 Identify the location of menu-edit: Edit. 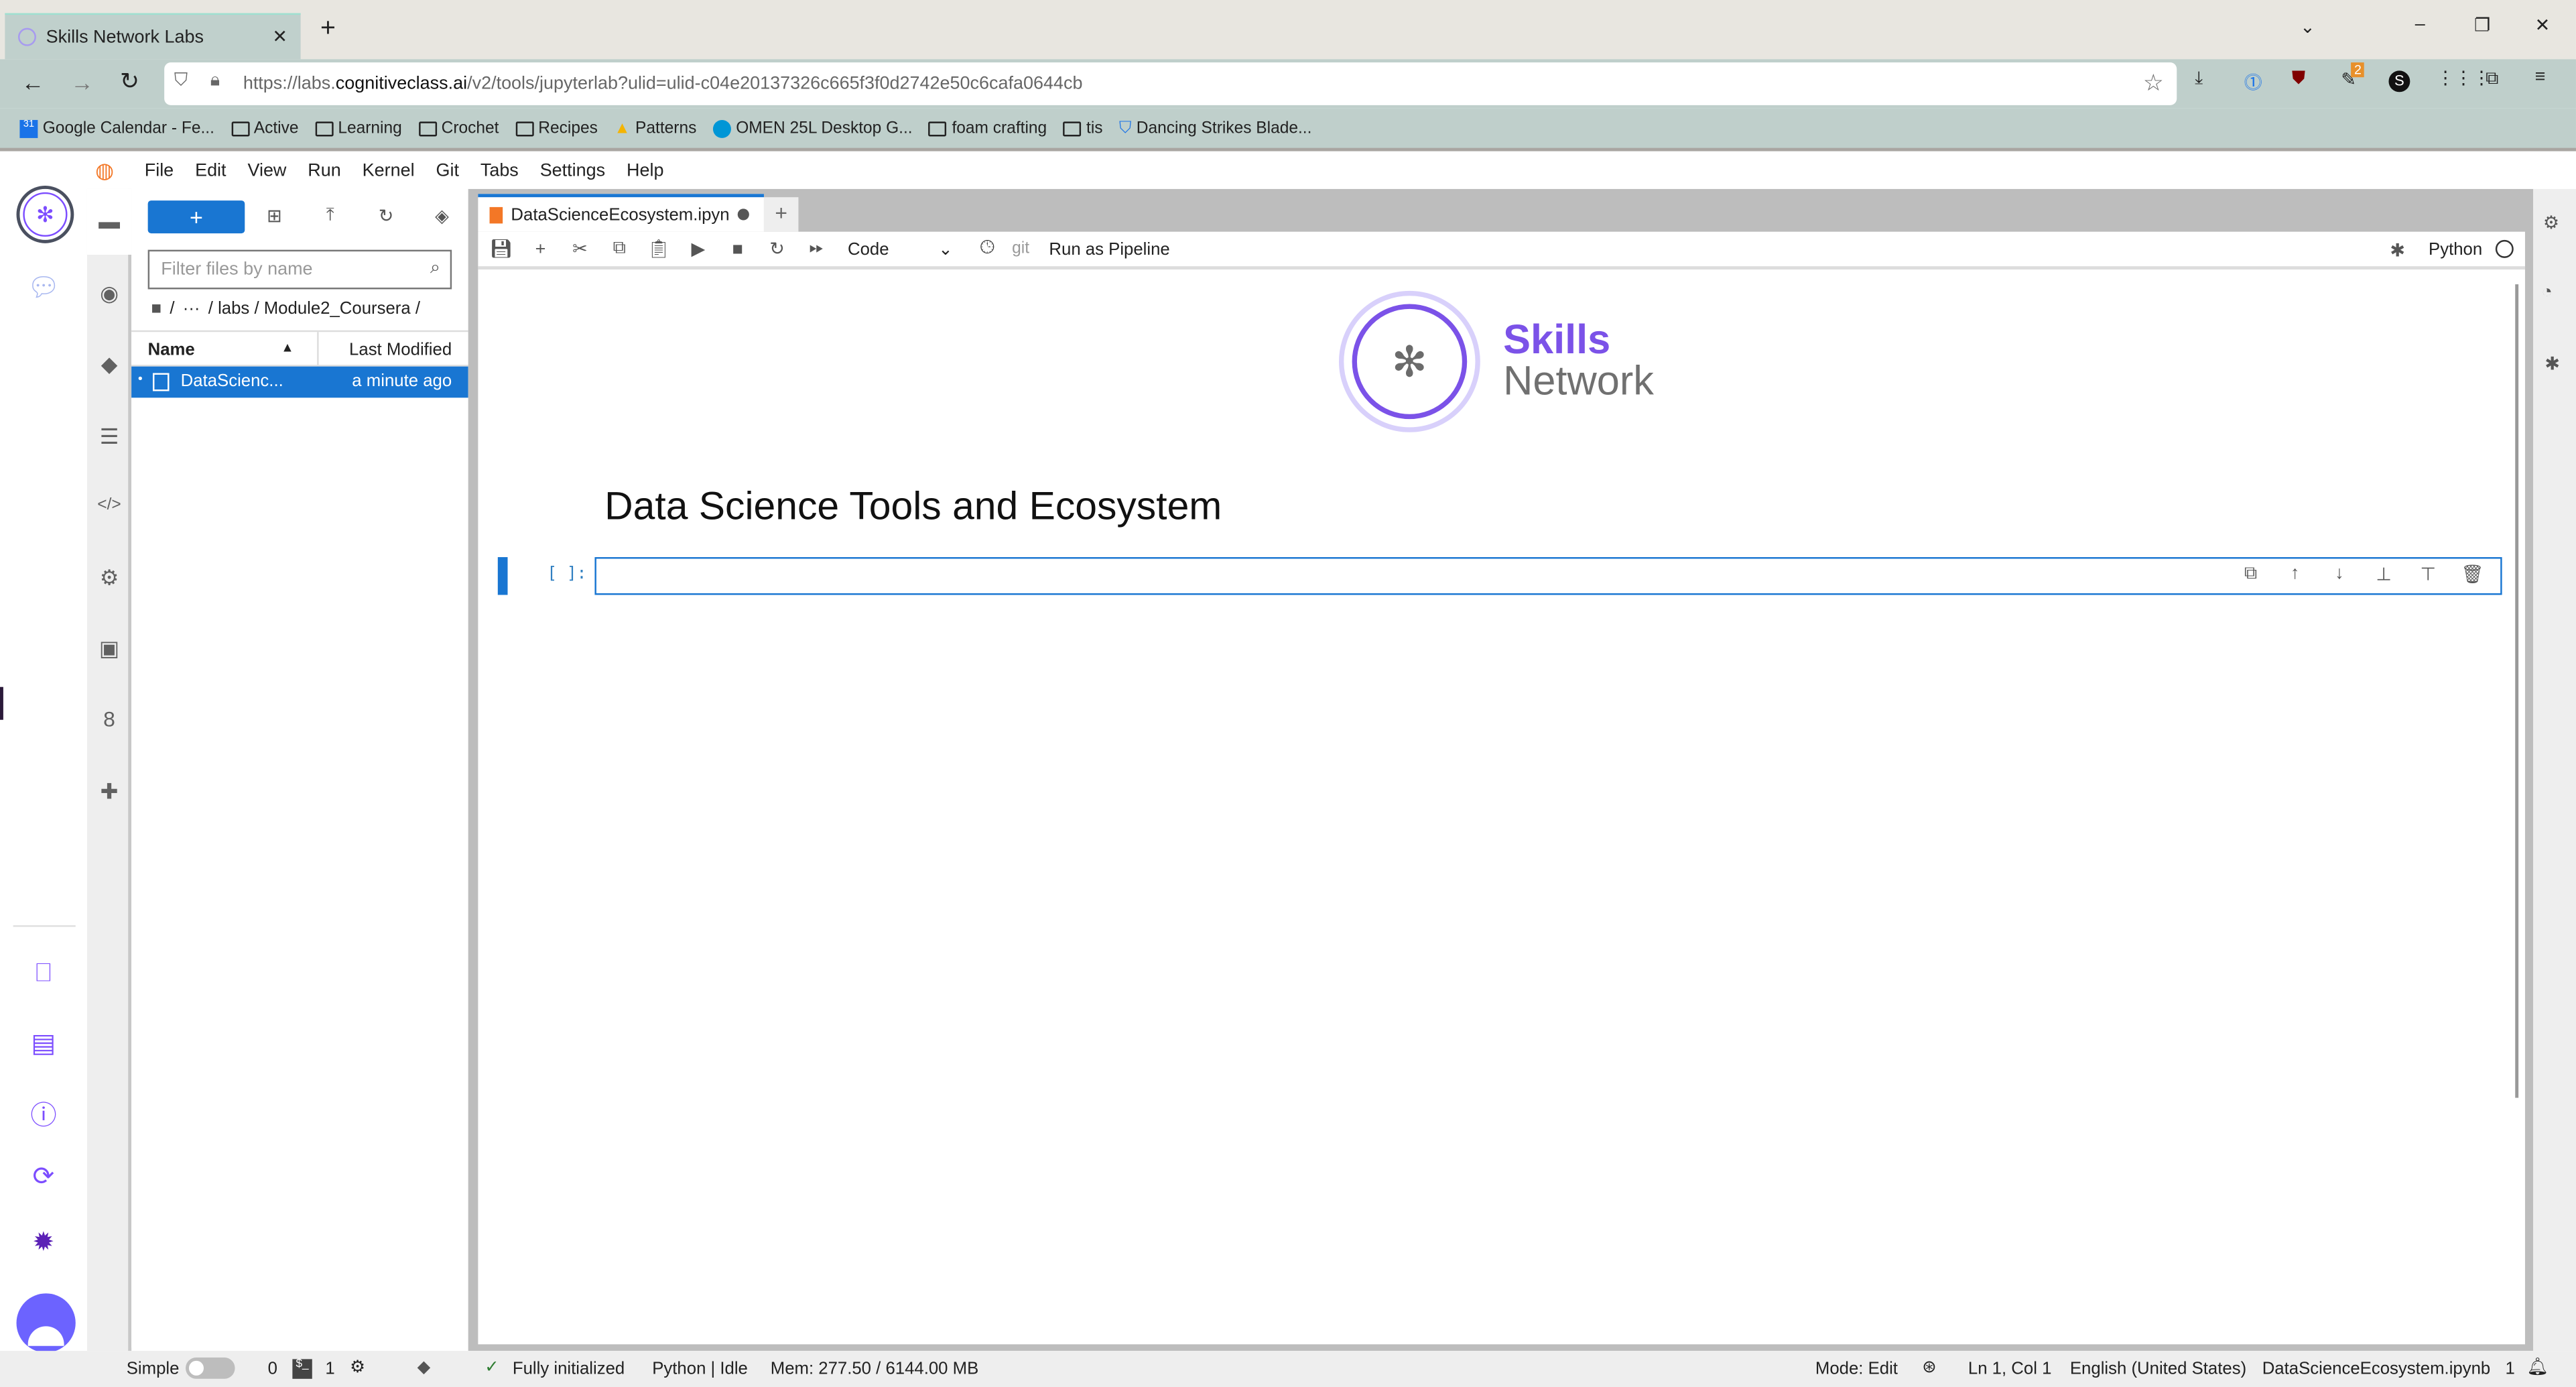
(211, 171).